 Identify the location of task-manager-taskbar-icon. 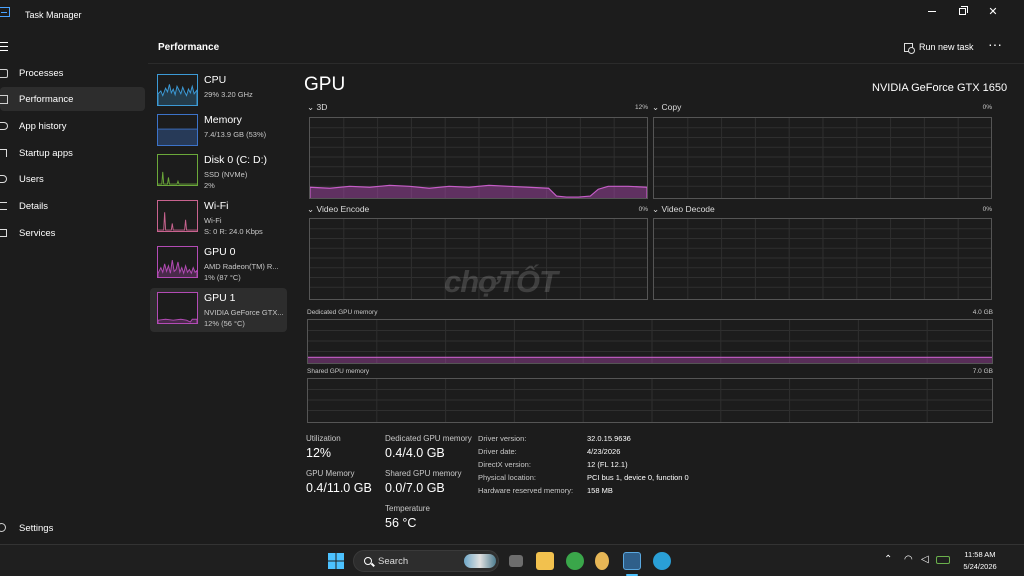
(632, 561).